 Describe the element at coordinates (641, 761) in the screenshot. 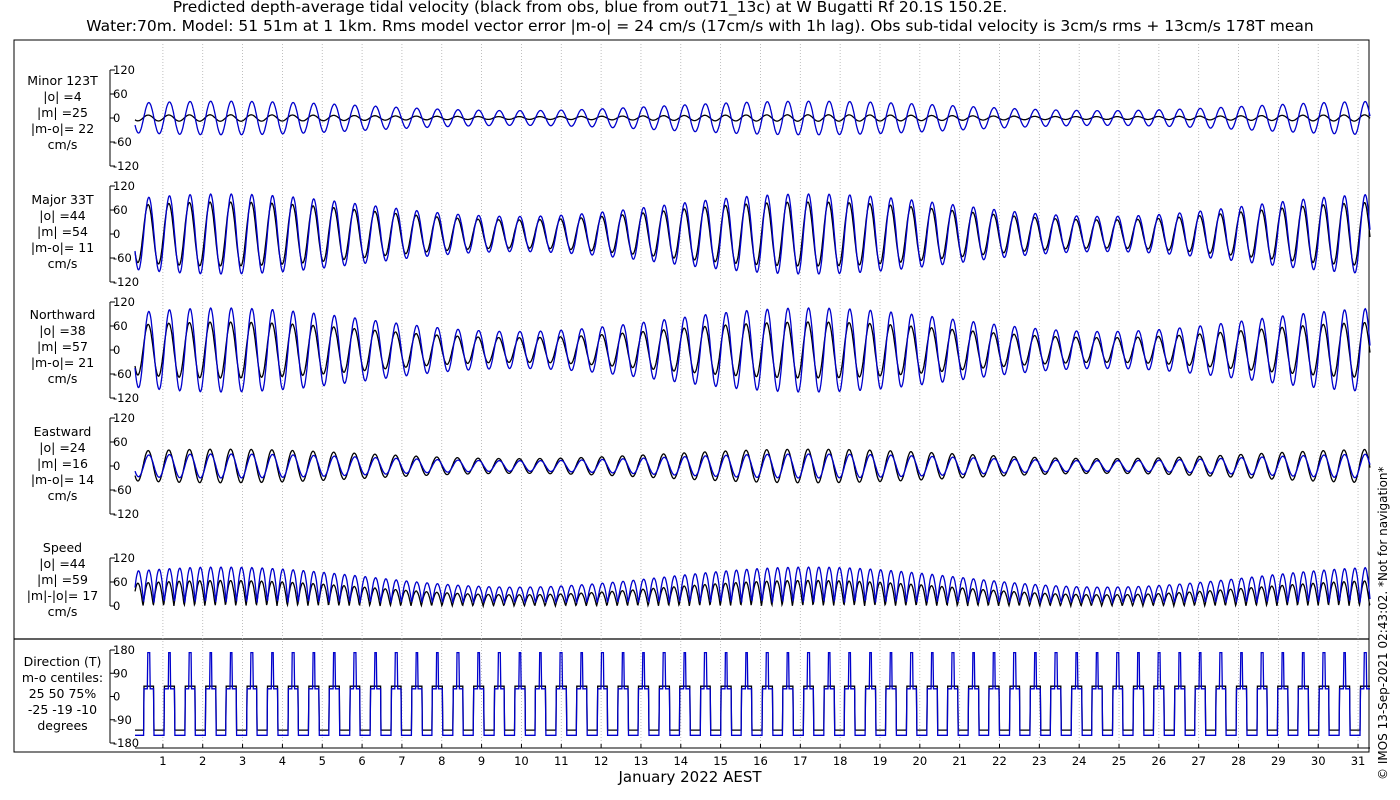

I see `x-tick-label: 13` at that location.